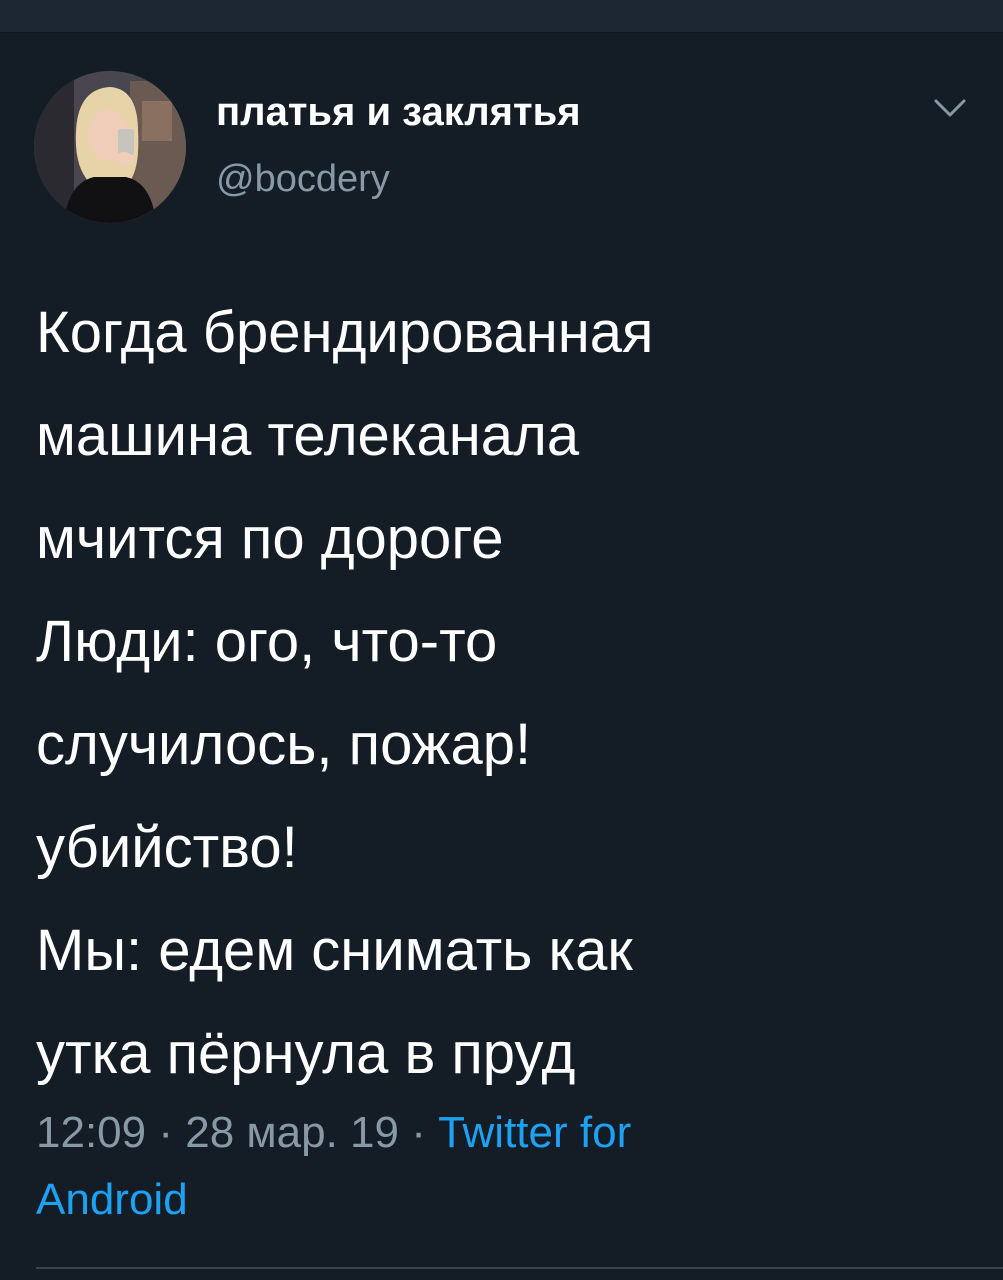 This screenshot has height=1280, width=1003. Describe the element at coordinates (345, 332) in the screenshot. I see `tweet-text-line: Когда брендированная` at that location.